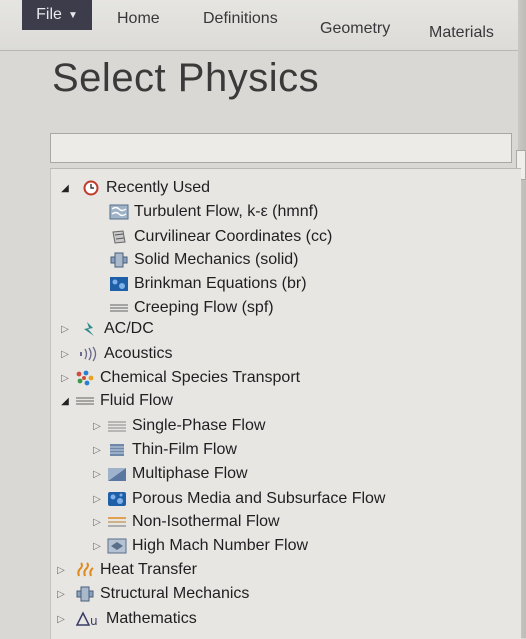  I want to click on heat-transfer-icon, so click(85, 570).